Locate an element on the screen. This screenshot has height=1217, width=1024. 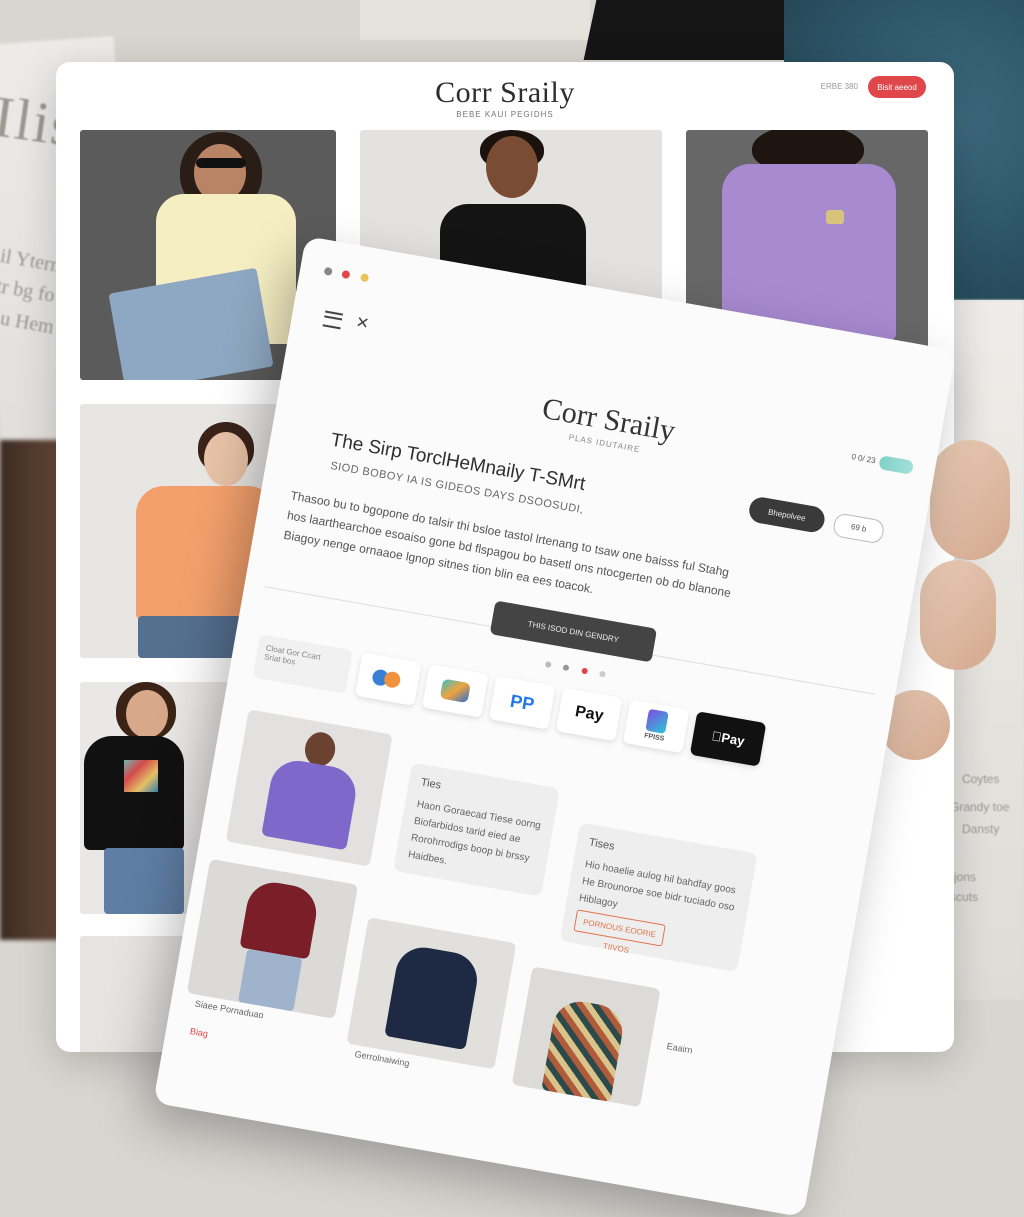
mastercard-icon is located at coordinates (388, 679).